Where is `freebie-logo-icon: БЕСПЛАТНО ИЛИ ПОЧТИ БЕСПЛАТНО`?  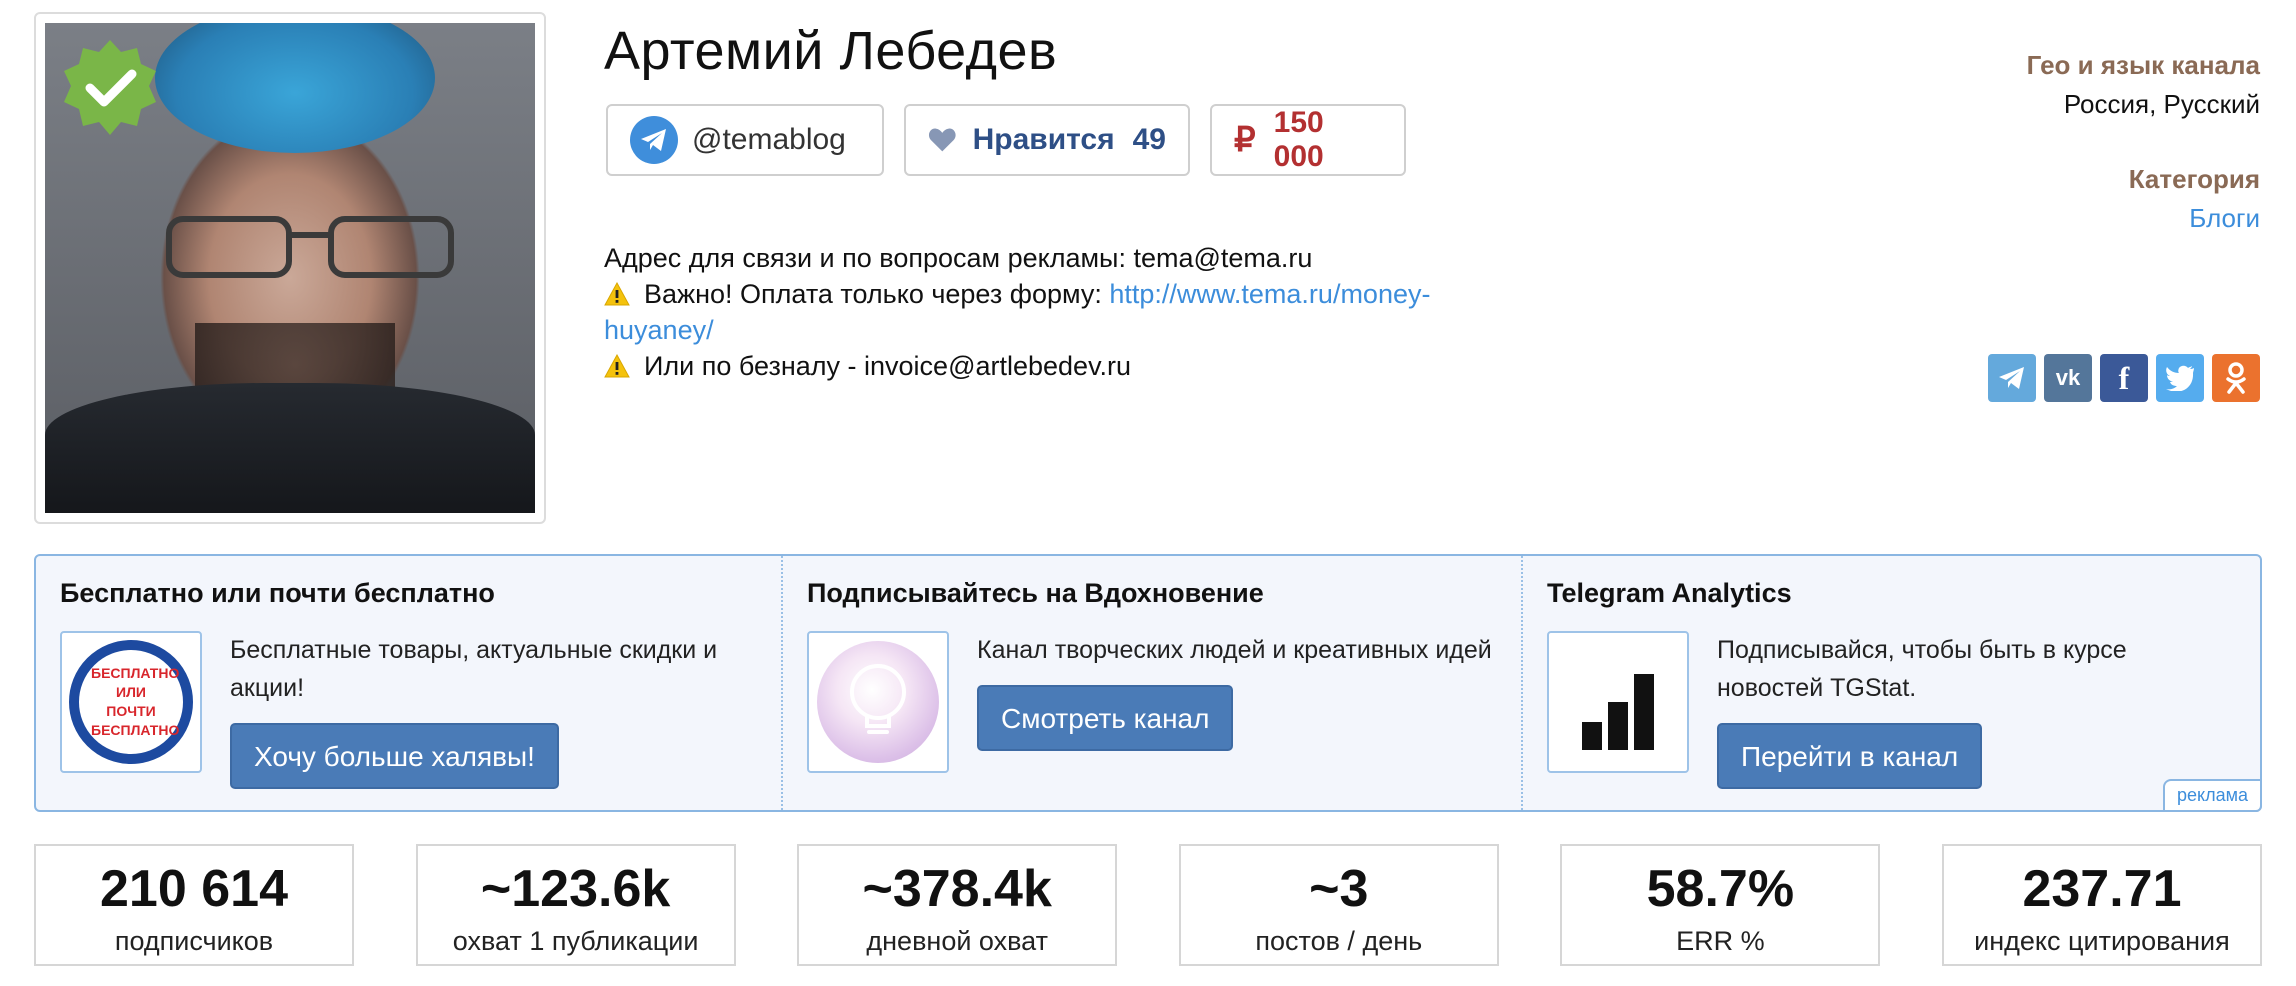 freebie-logo-icon: БЕСПЛАТНО ИЛИ ПОЧТИ БЕСПЛАТНО is located at coordinates (131, 702).